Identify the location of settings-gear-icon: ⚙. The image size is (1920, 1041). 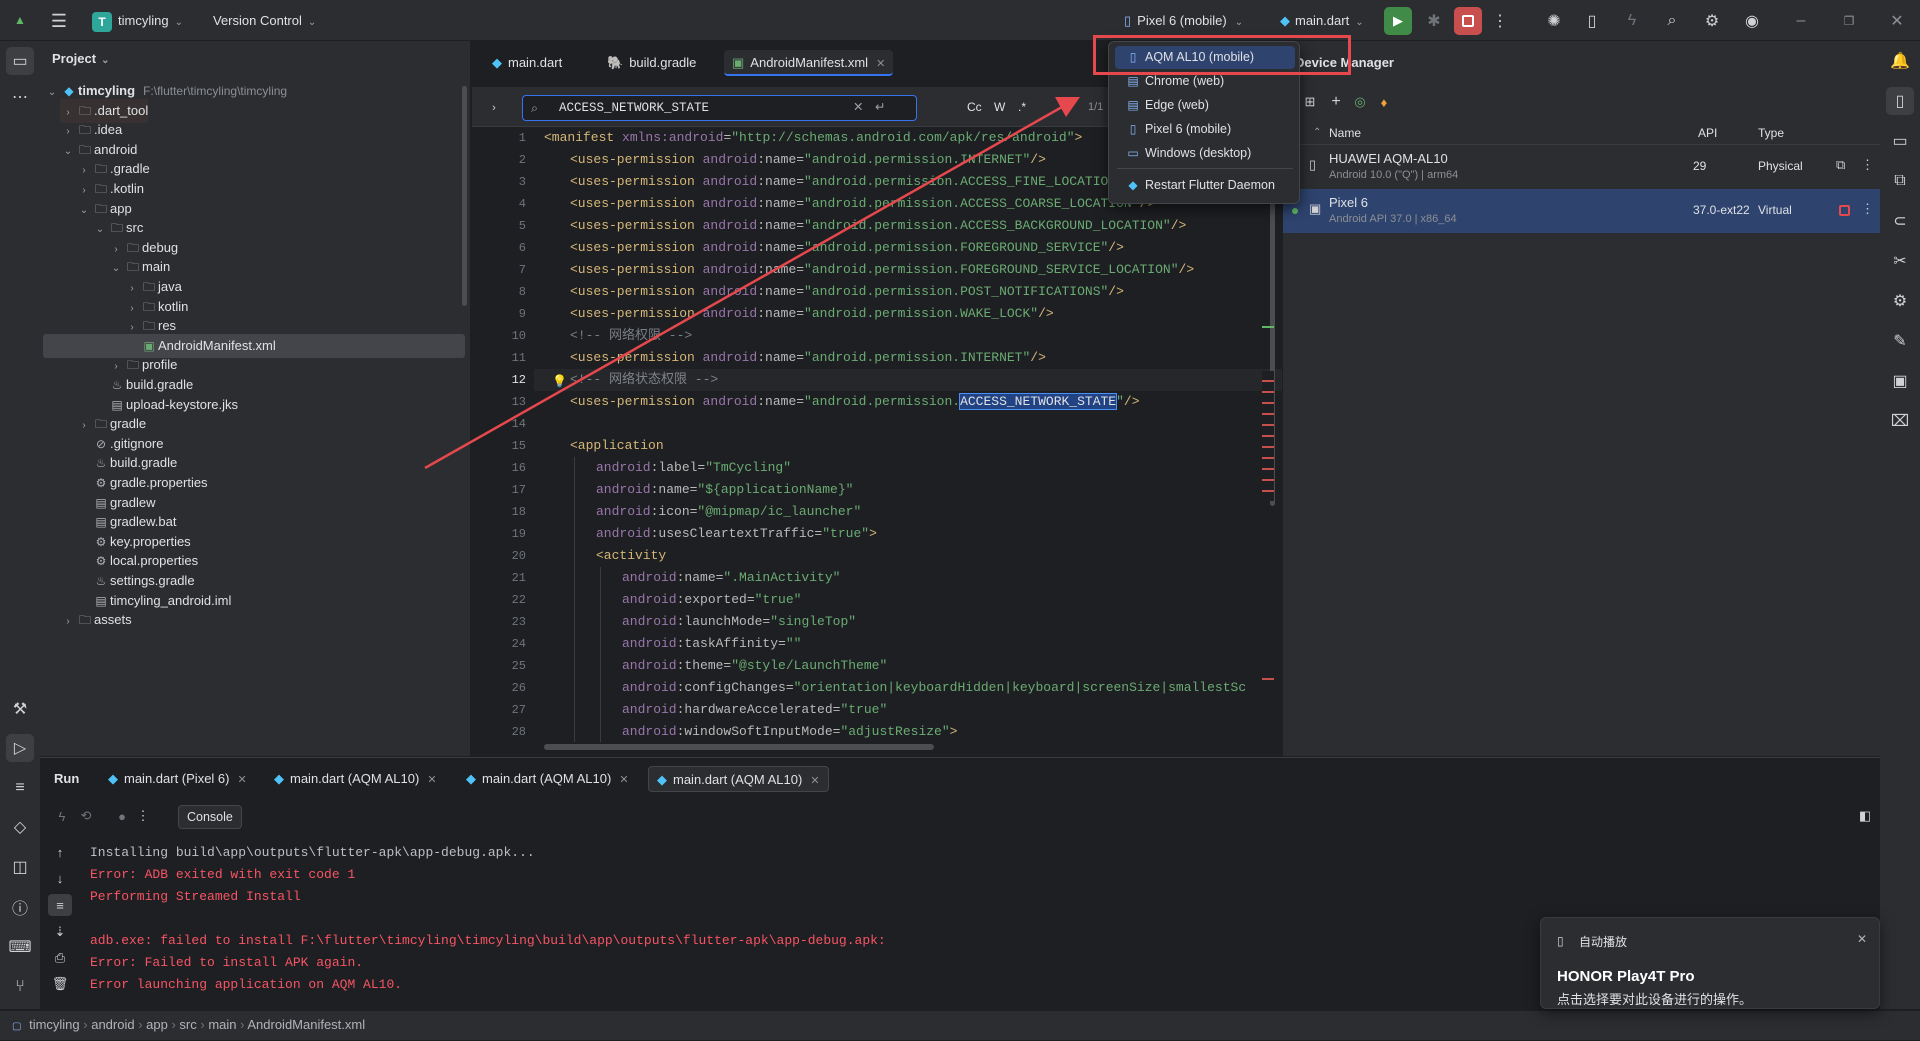
(1712, 21).